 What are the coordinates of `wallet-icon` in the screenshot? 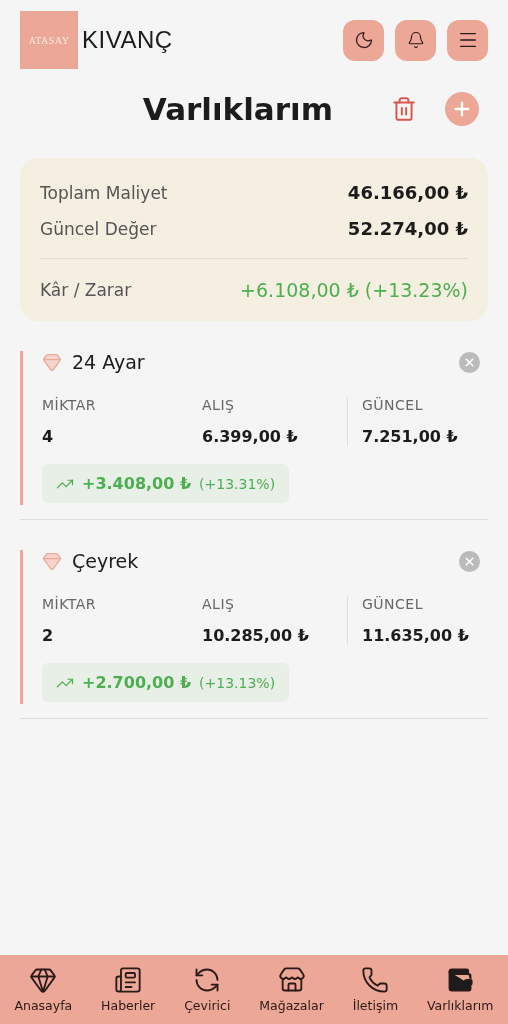 It's located at (460, 980).